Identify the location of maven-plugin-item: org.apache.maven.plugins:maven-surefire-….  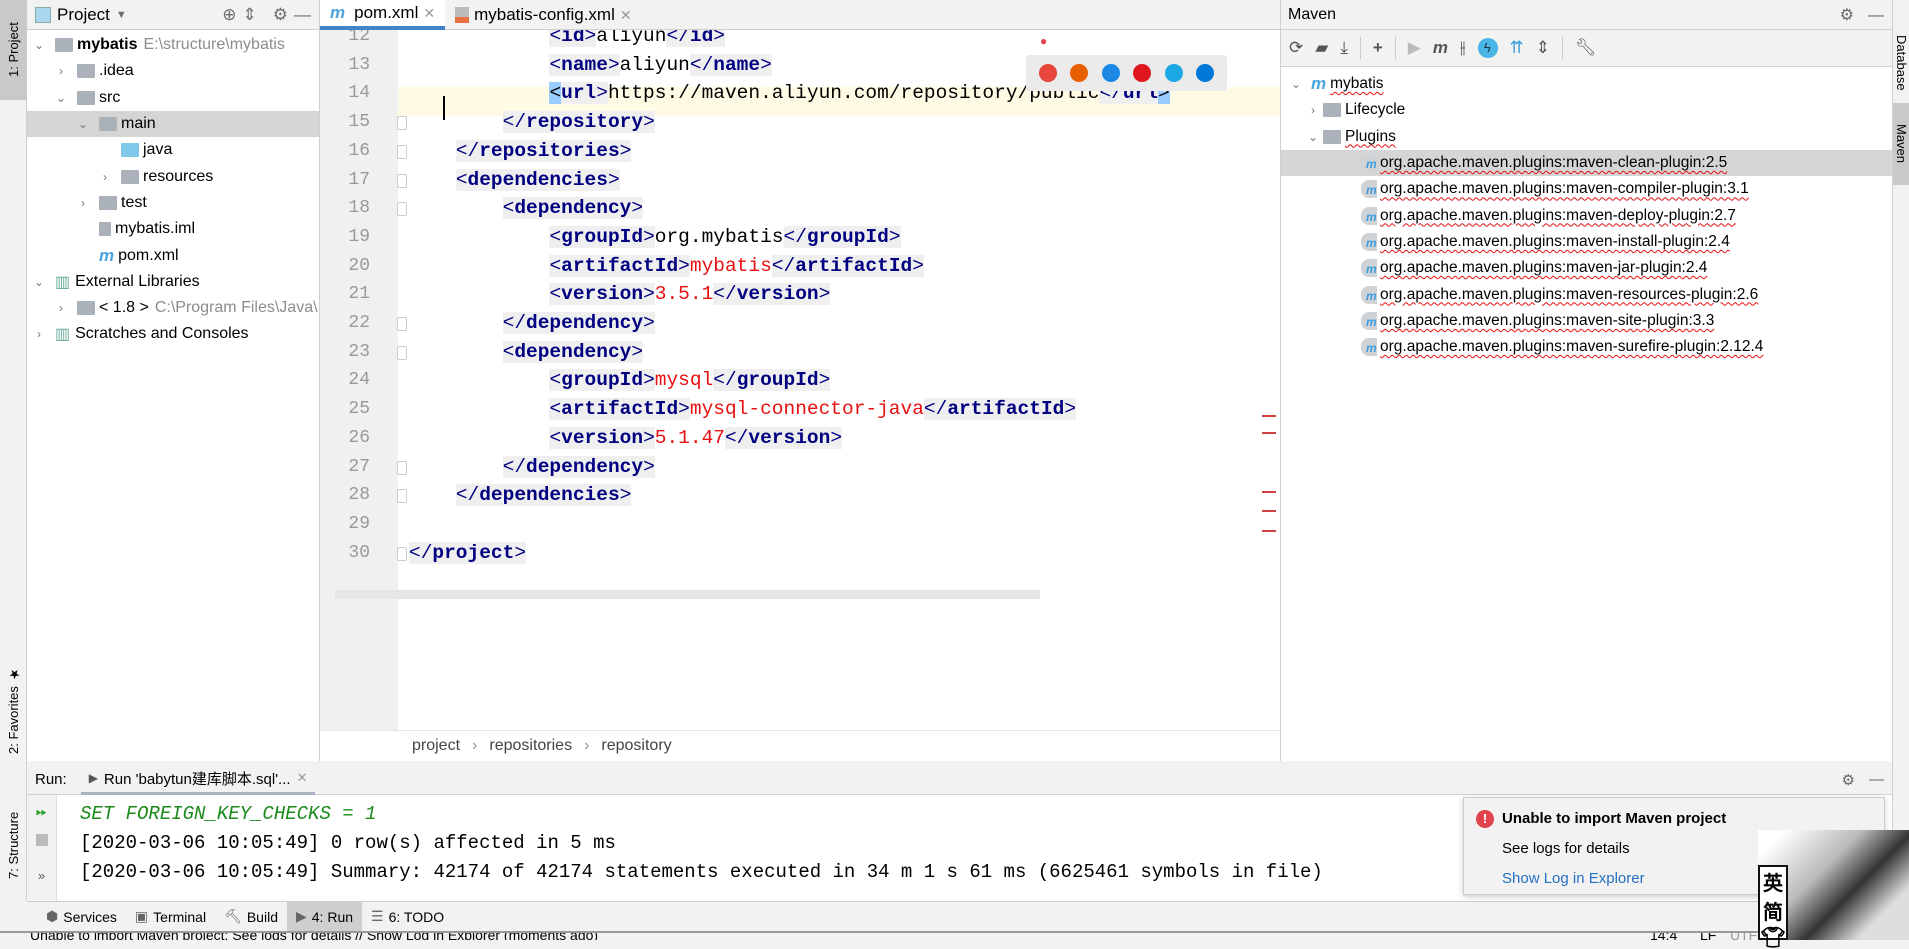
(1586, 347).